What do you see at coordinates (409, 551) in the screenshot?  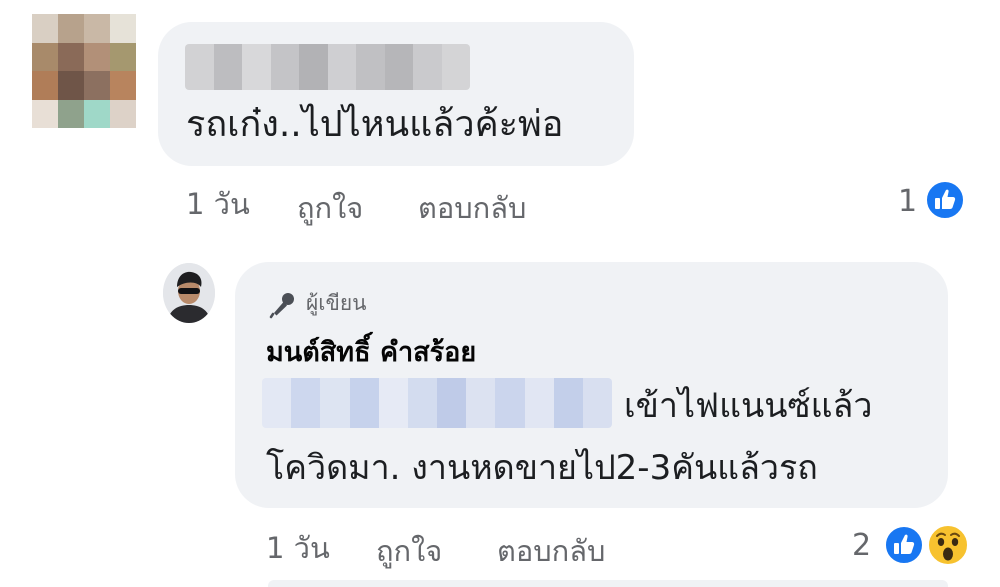 I see `reply-like-button: ถูกใจ` at bounding box center [409, 551].